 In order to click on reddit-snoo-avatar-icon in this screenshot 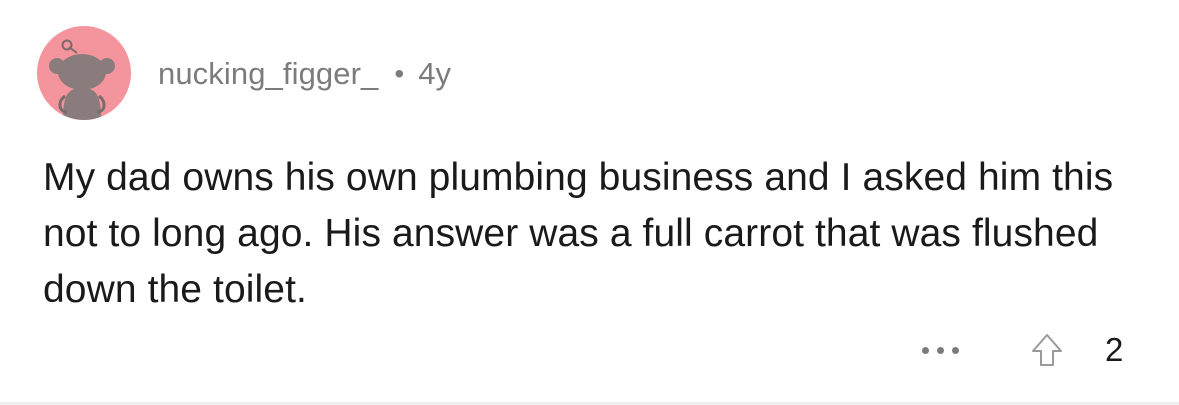, I will do `click(82, 79)`.